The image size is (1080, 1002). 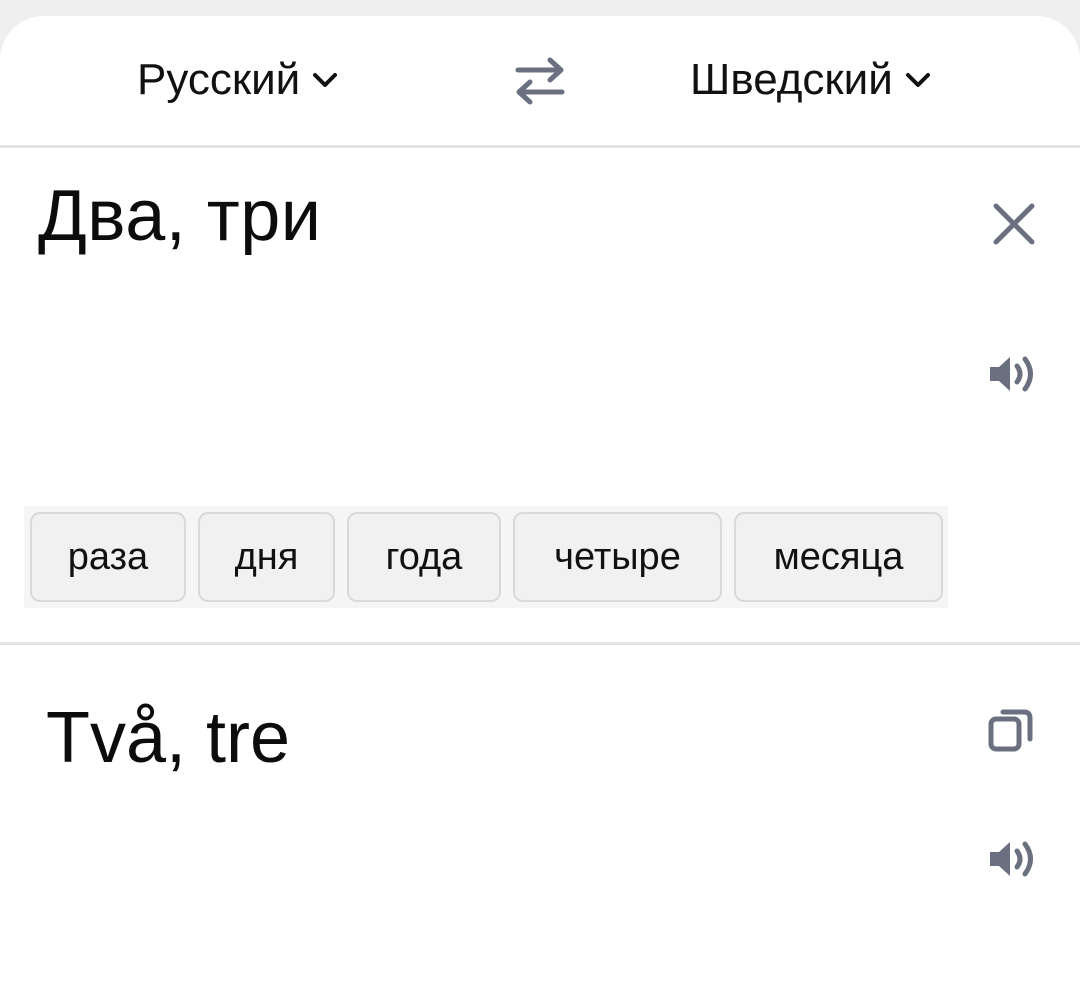 What do you see at coordinates (266, 557) in the screenshot?
I see `suggestion-chip: дня` at bounding box center [266, 557].